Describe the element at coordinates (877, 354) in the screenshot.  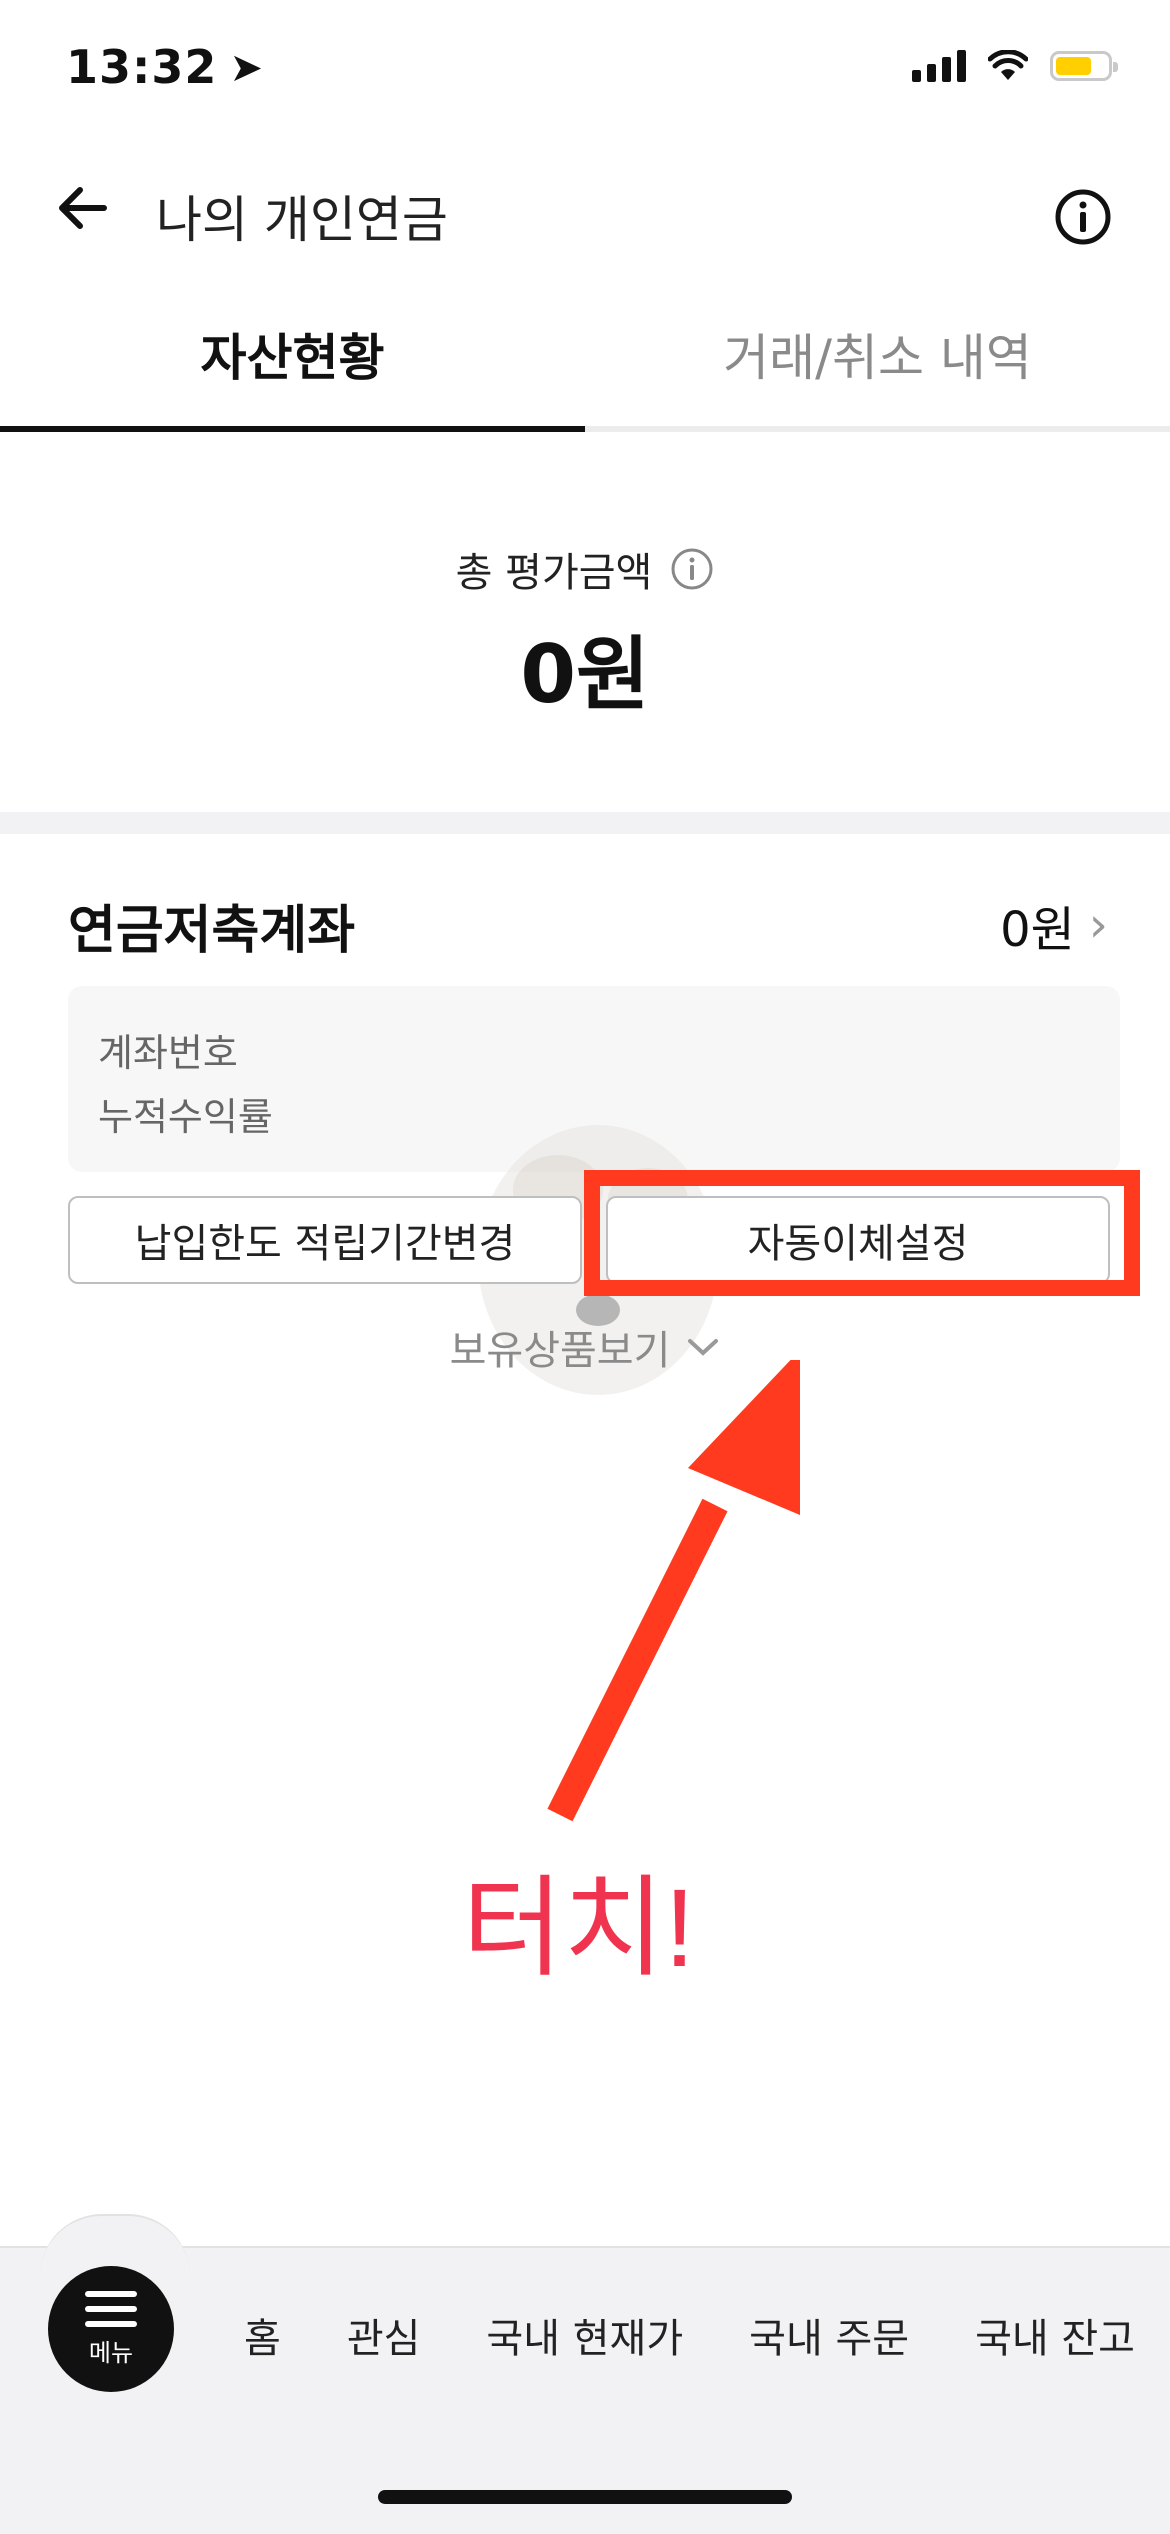
I see `tab-transactions: 거래/취소 내역` at that location.